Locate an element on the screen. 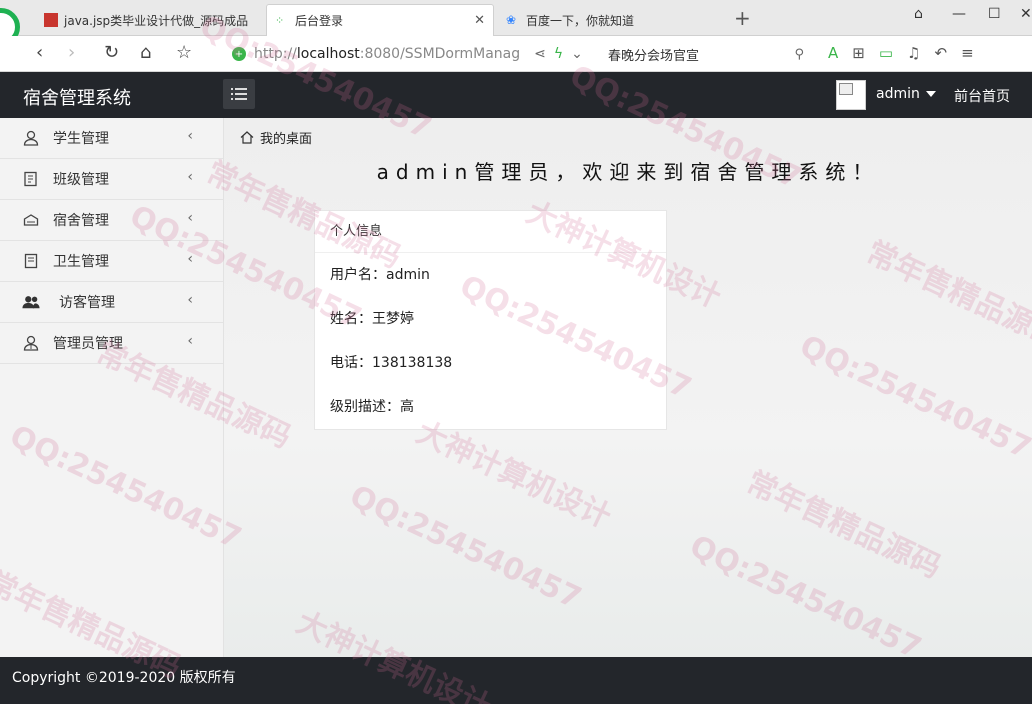 The image size is (1032, 704). forward-icon: › is located at coordinates (71, 52).